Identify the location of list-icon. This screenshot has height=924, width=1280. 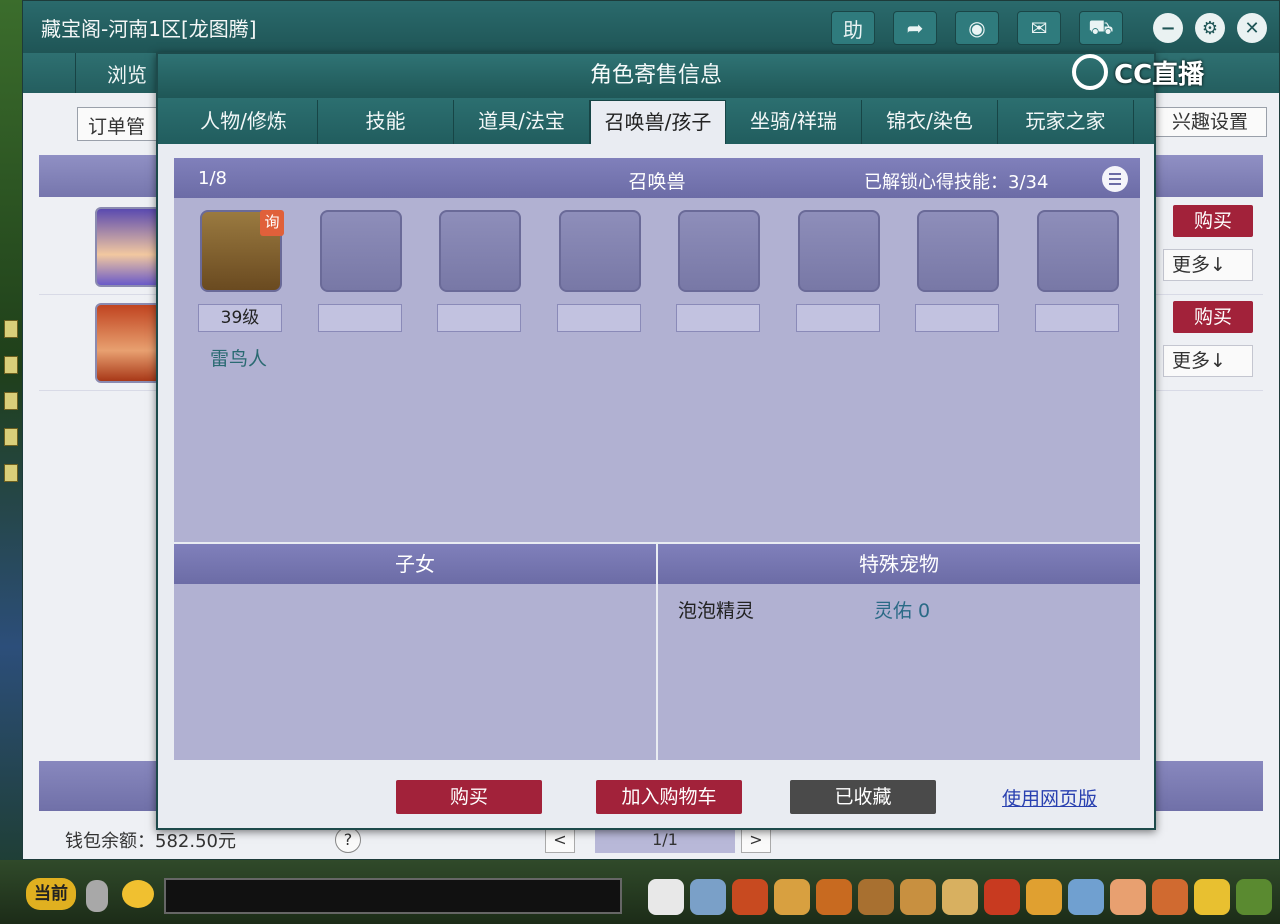
(1115, 179).